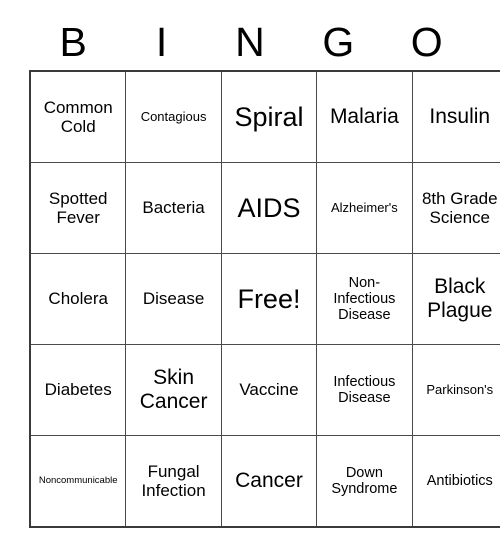 This screenshot has height=544, width=500. I want to click on bingo-cell-i1: Contagious, so click(173, 116).